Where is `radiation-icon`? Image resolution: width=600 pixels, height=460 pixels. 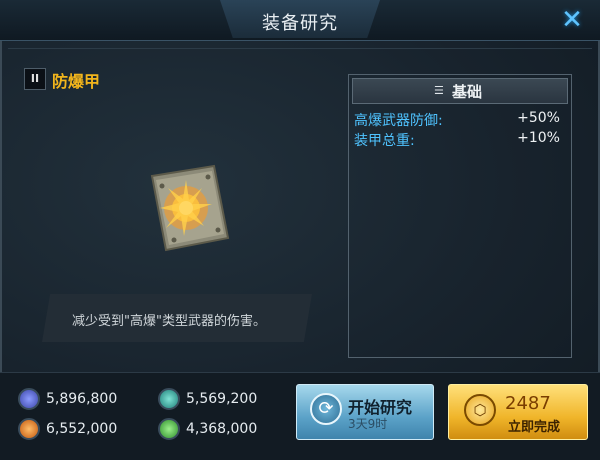
radiation-icon is located at coordinates (29, 399).